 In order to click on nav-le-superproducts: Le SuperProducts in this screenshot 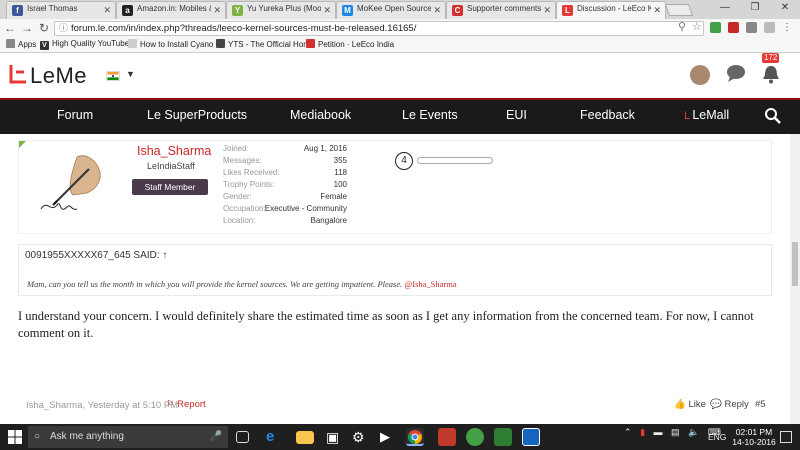, I will do `click(197, 115)`.